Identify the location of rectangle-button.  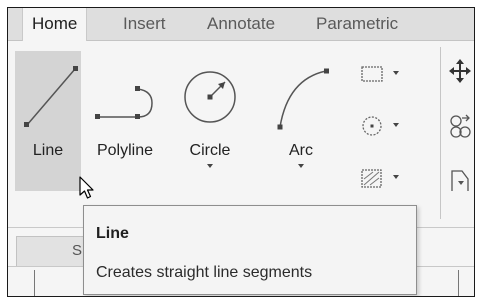
(379, 74).